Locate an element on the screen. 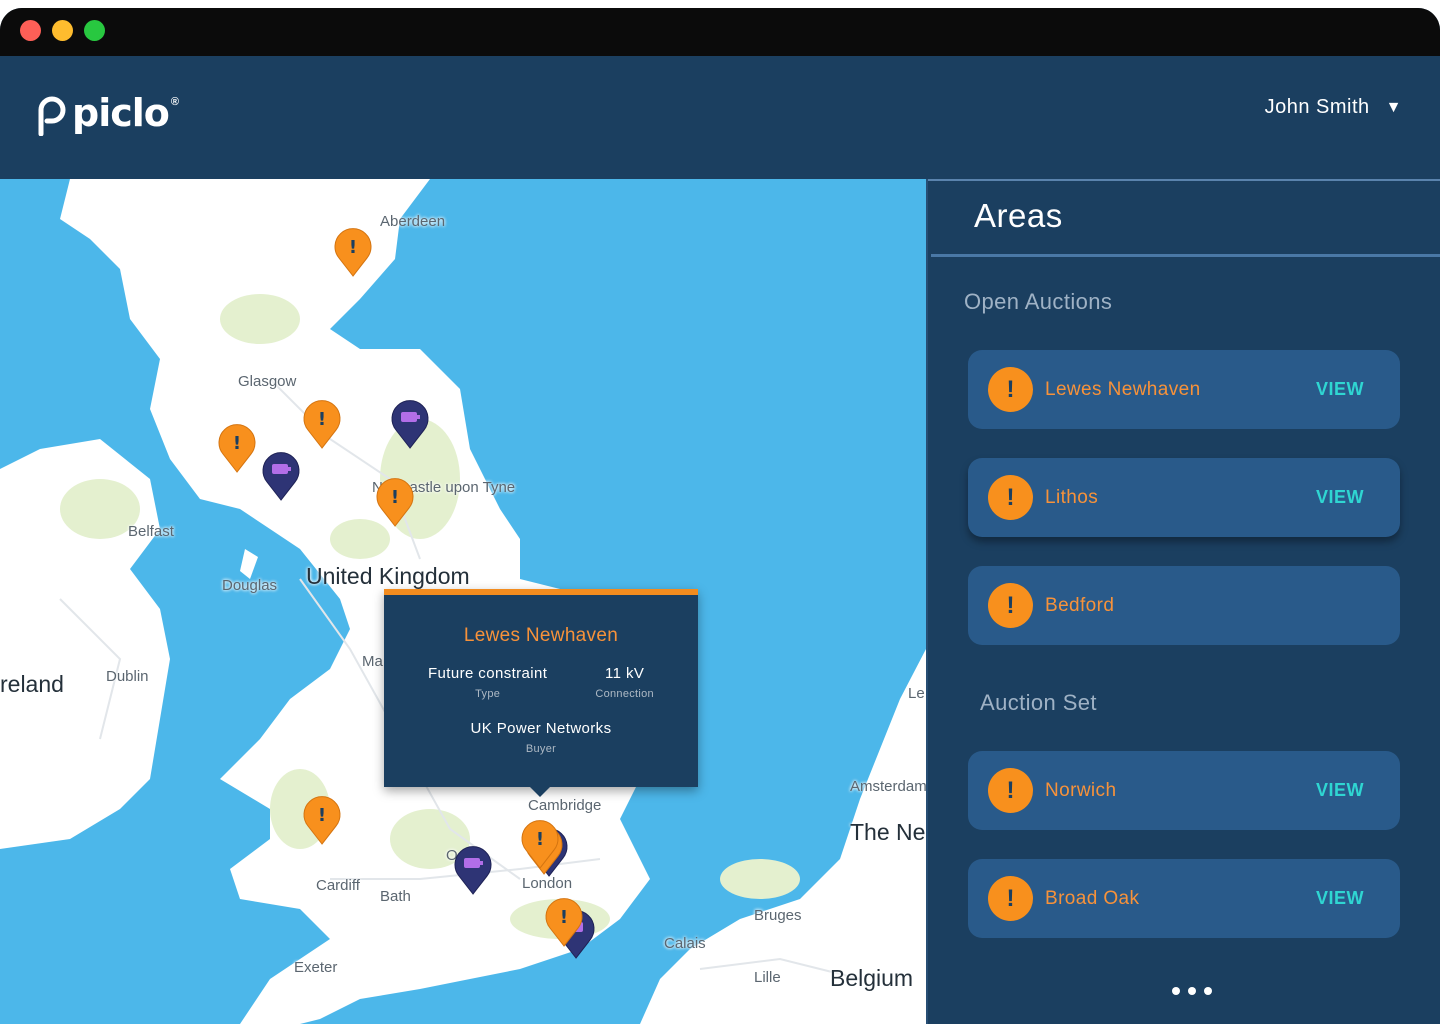 This screenshot has height=1024, width=1440. close-window-button is located at coordinates (30, 30).